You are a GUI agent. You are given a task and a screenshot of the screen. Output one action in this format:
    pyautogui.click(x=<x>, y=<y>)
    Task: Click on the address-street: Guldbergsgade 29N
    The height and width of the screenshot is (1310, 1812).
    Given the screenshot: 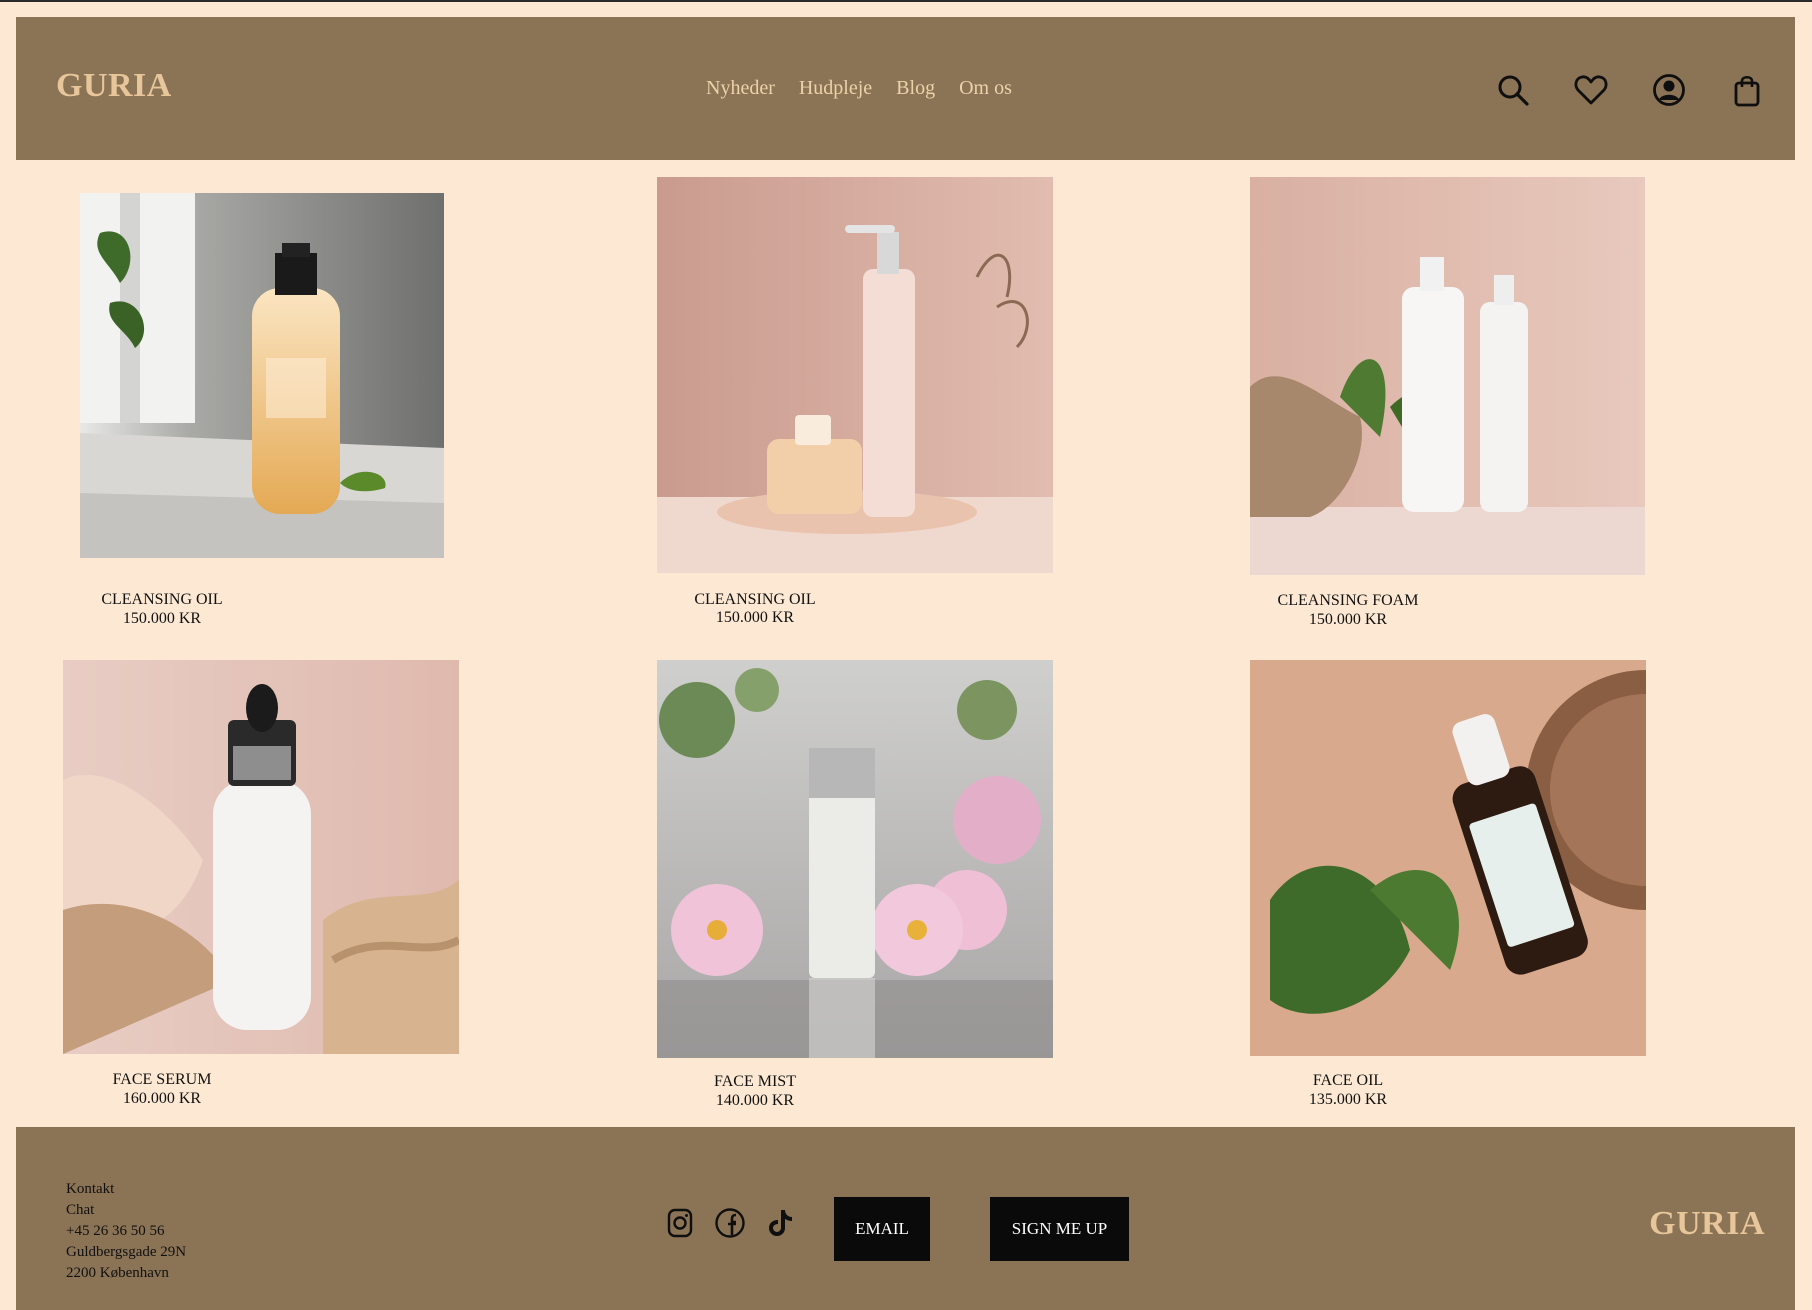 What is the action you would take?
    pyautogui.click(x=126, y=1252)
    